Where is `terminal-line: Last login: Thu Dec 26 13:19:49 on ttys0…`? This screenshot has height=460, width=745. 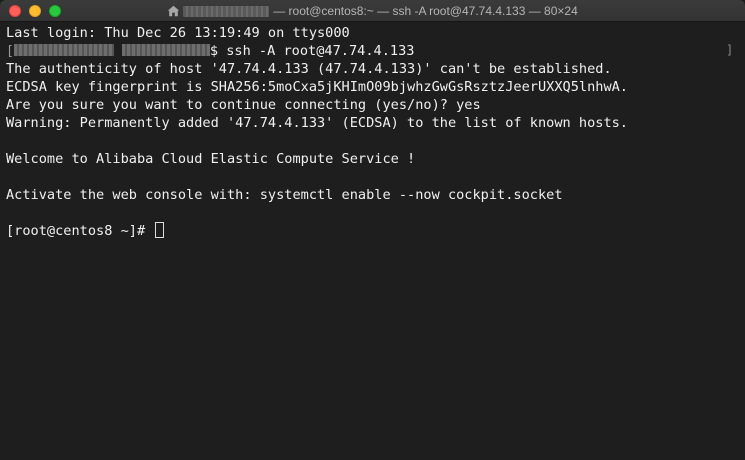 terminal-line: Last login: Thu Dec 26 13:19:49 on ttys0… is located at coordinates (178, 33).